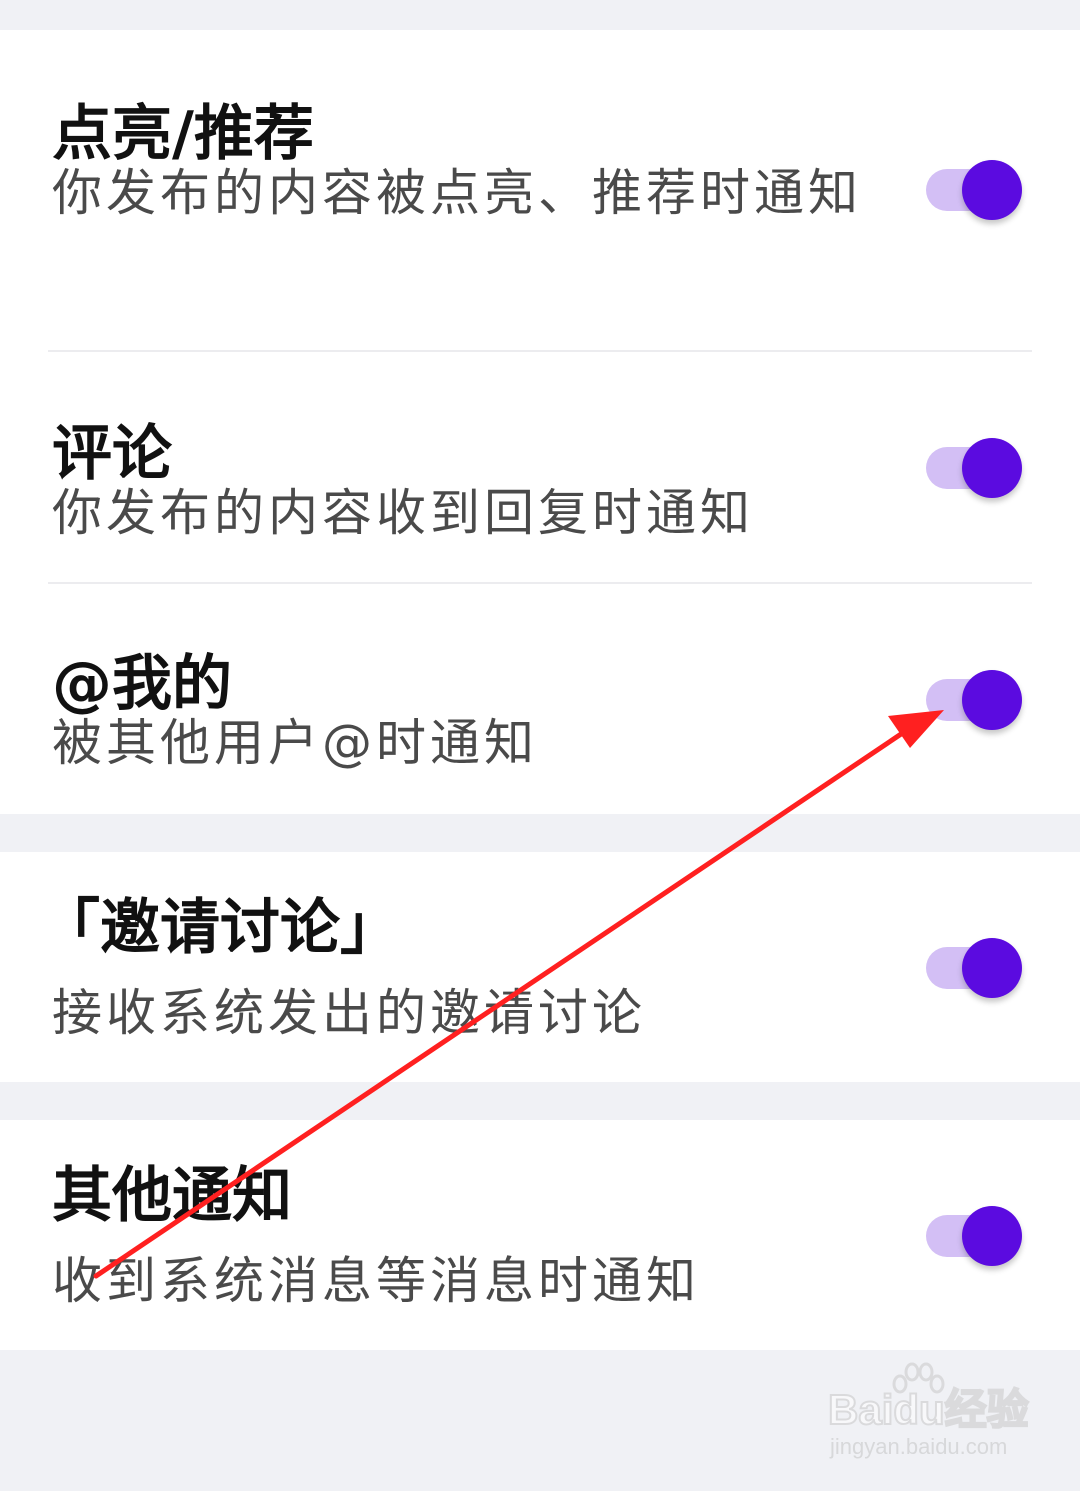  I want to click on like-recommend-toggle, so click(974, 190).